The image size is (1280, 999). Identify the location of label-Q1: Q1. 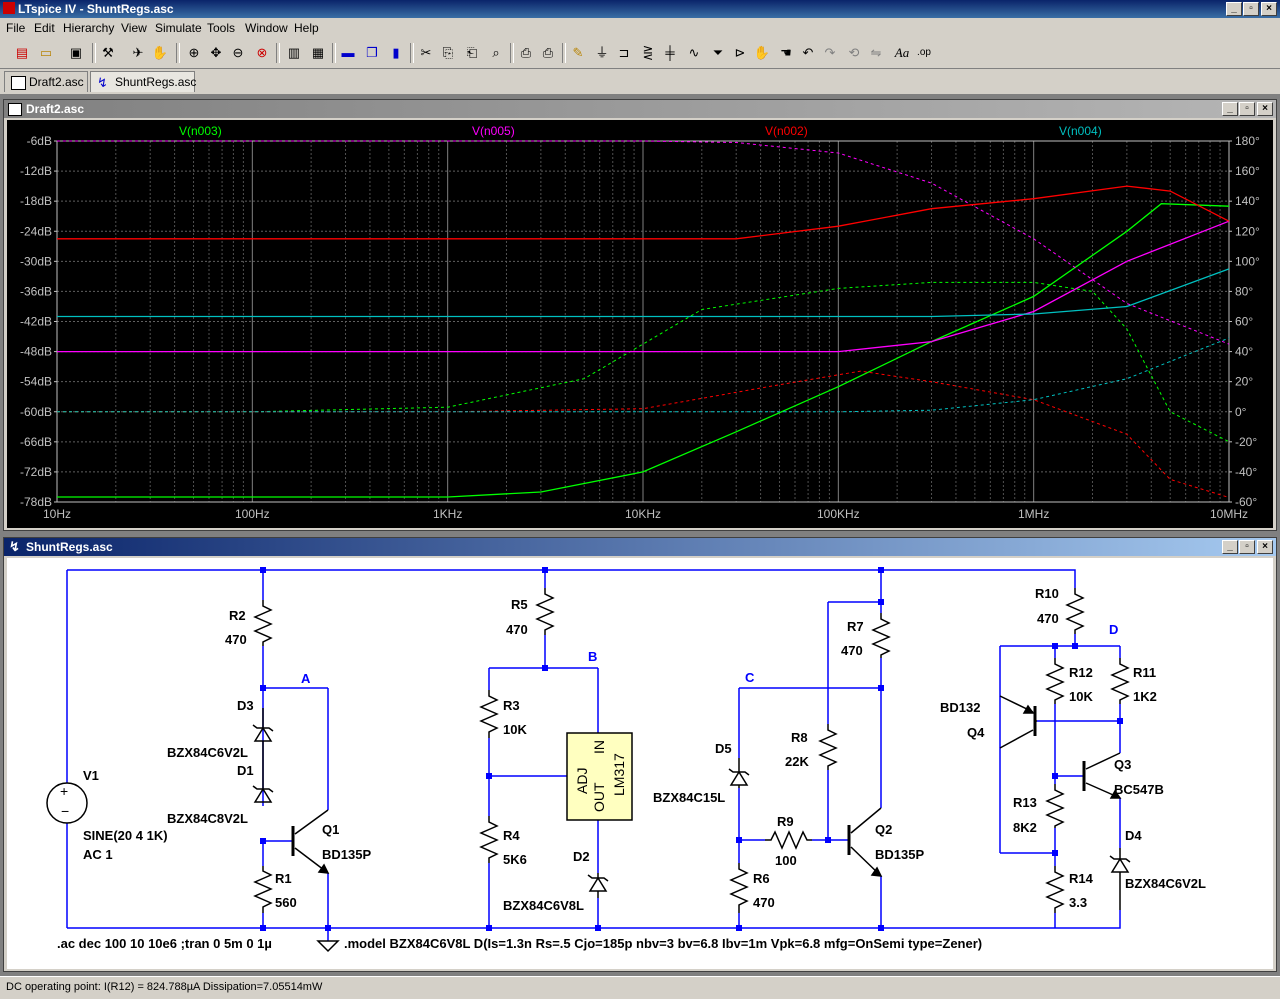
(330, 829).